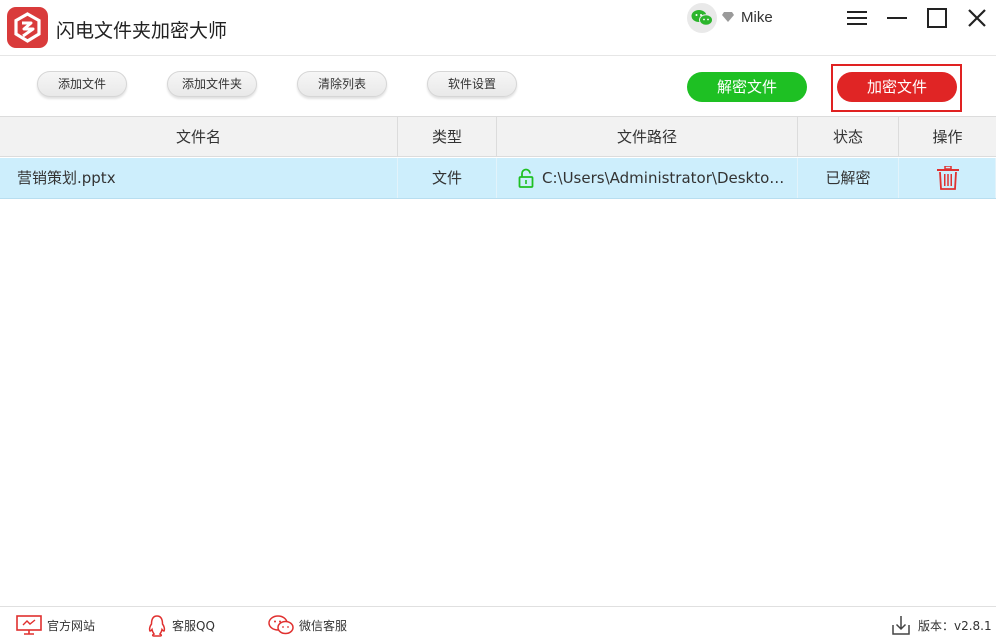  I want to click on wechat-chat-icon, so click(281, 625).